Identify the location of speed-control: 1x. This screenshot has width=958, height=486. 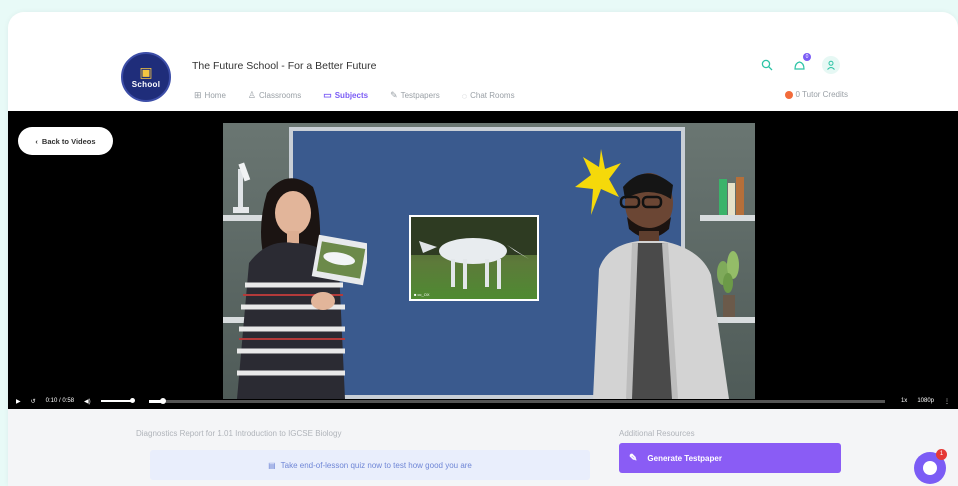
(904, 401).